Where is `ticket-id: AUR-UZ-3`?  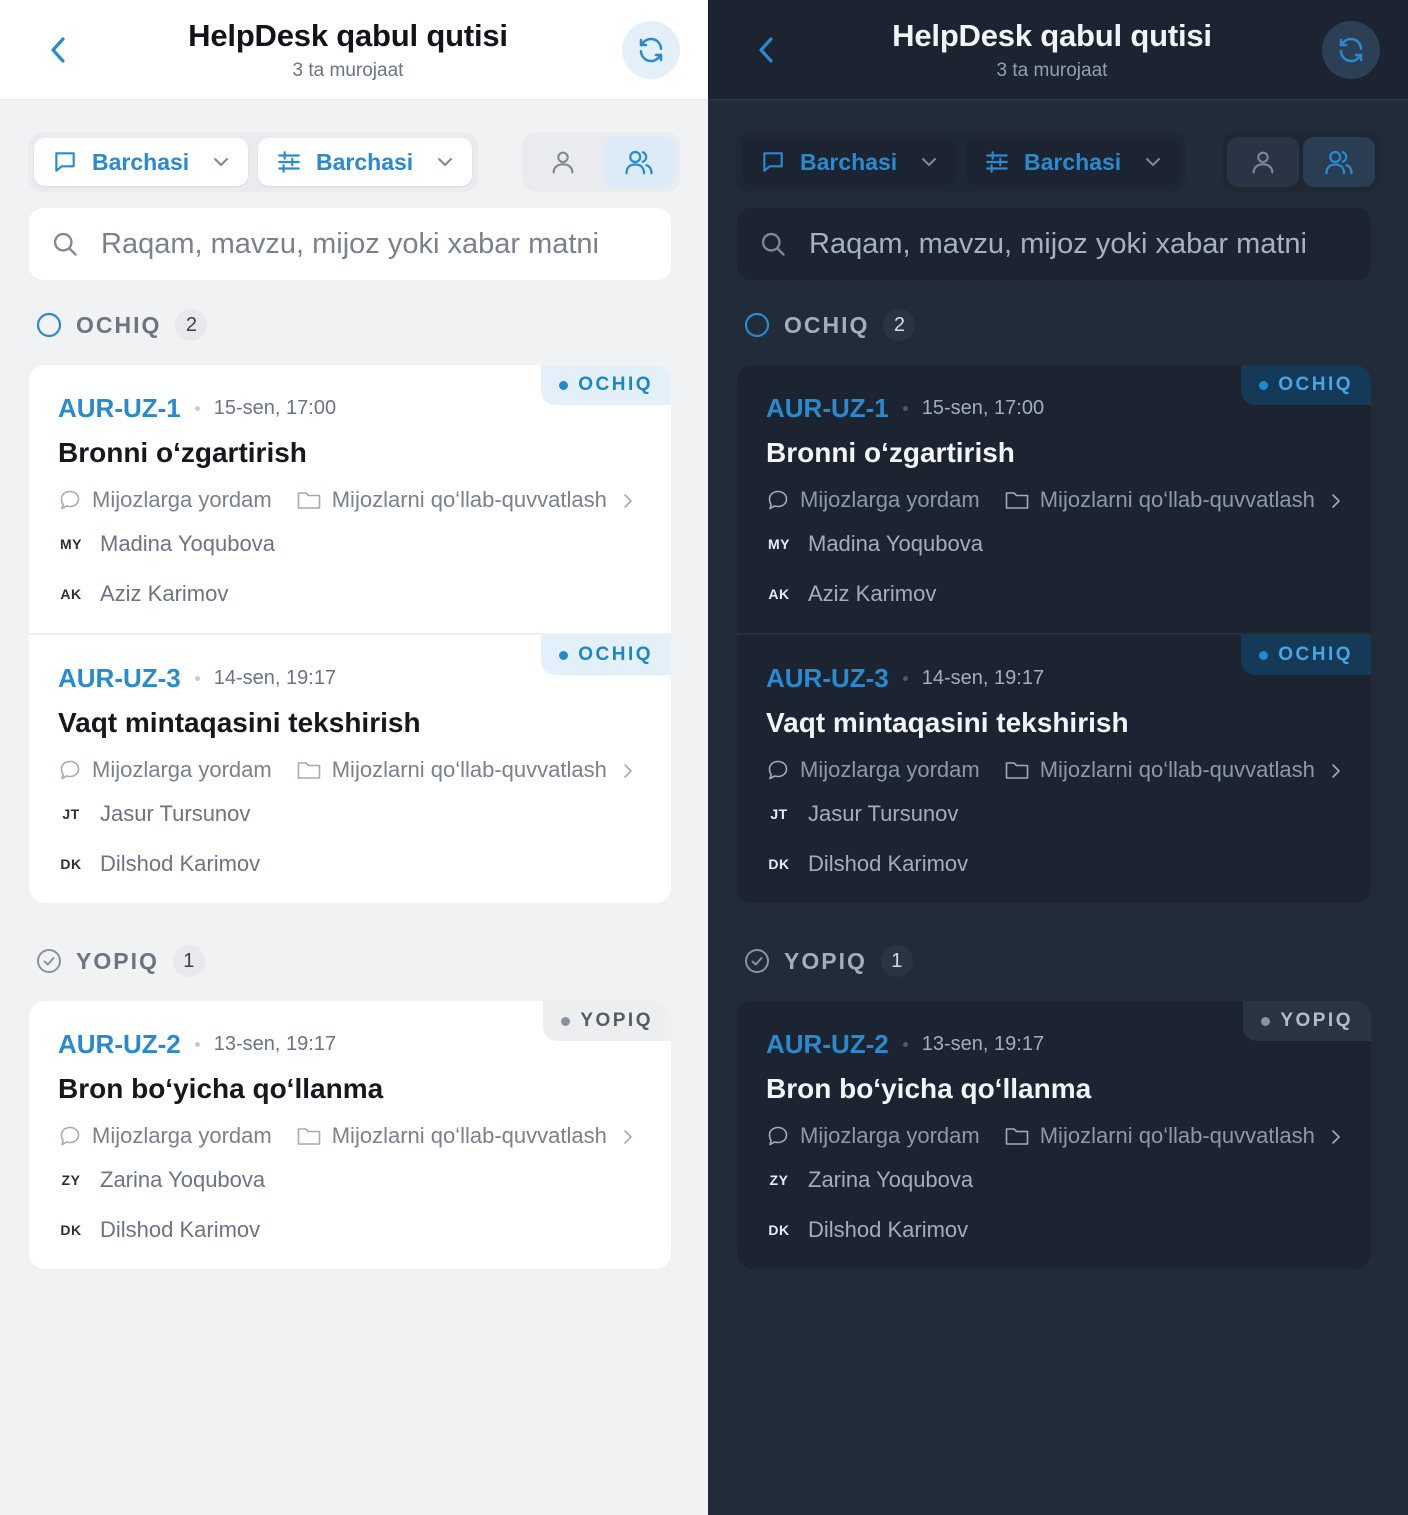
ticket-id: AUR-UZ-3 is located at coordinates (119, 677).